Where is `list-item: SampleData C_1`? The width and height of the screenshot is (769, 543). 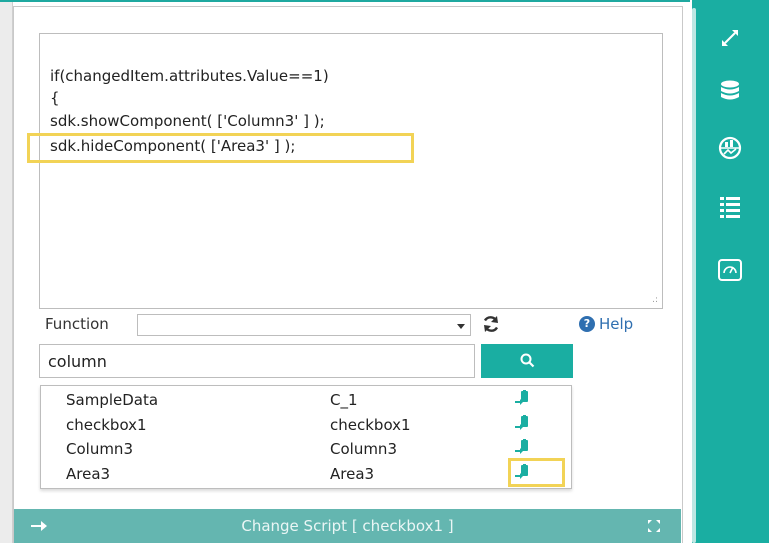 list-item: SampleData C_1 is located at coordinates (306, 399).